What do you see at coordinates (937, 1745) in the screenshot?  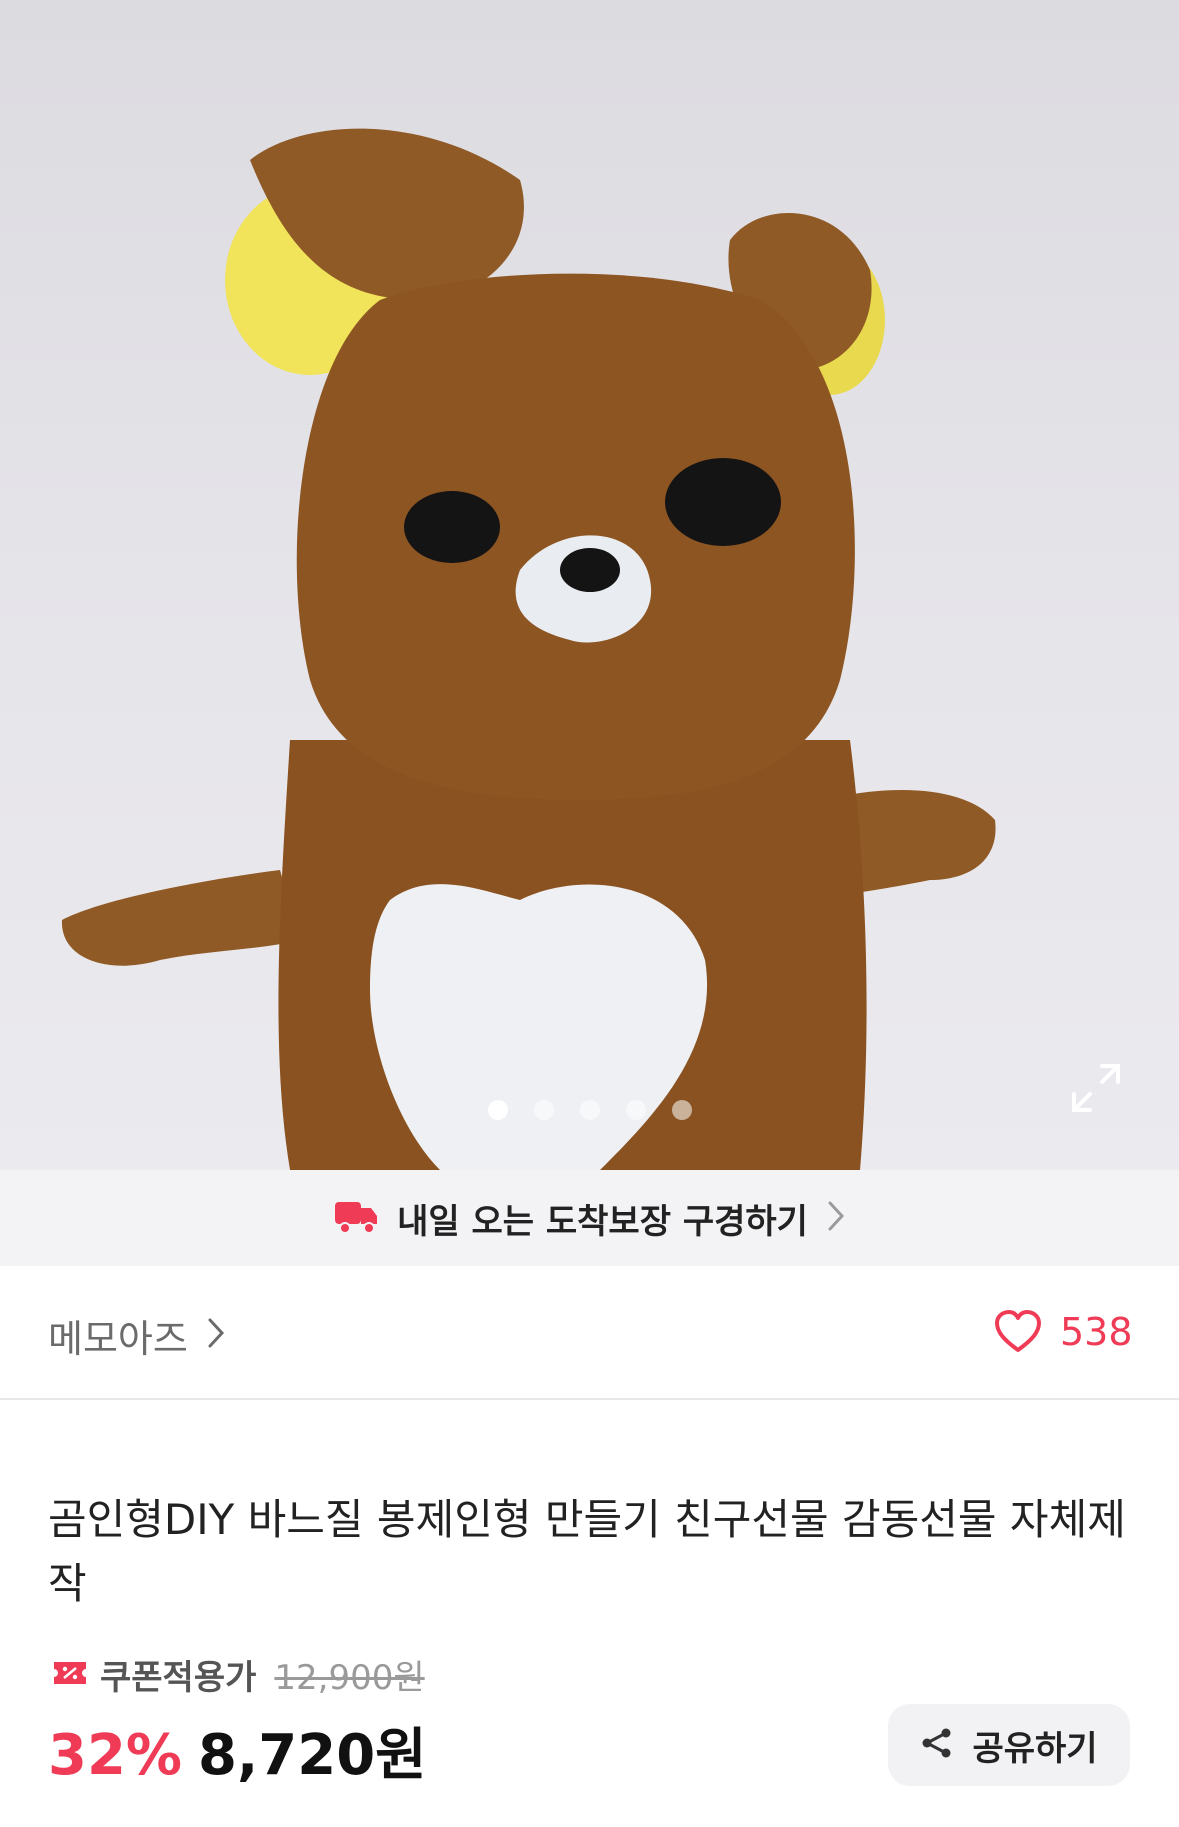 I see `share-icon` at bounding box center [937, 1745].